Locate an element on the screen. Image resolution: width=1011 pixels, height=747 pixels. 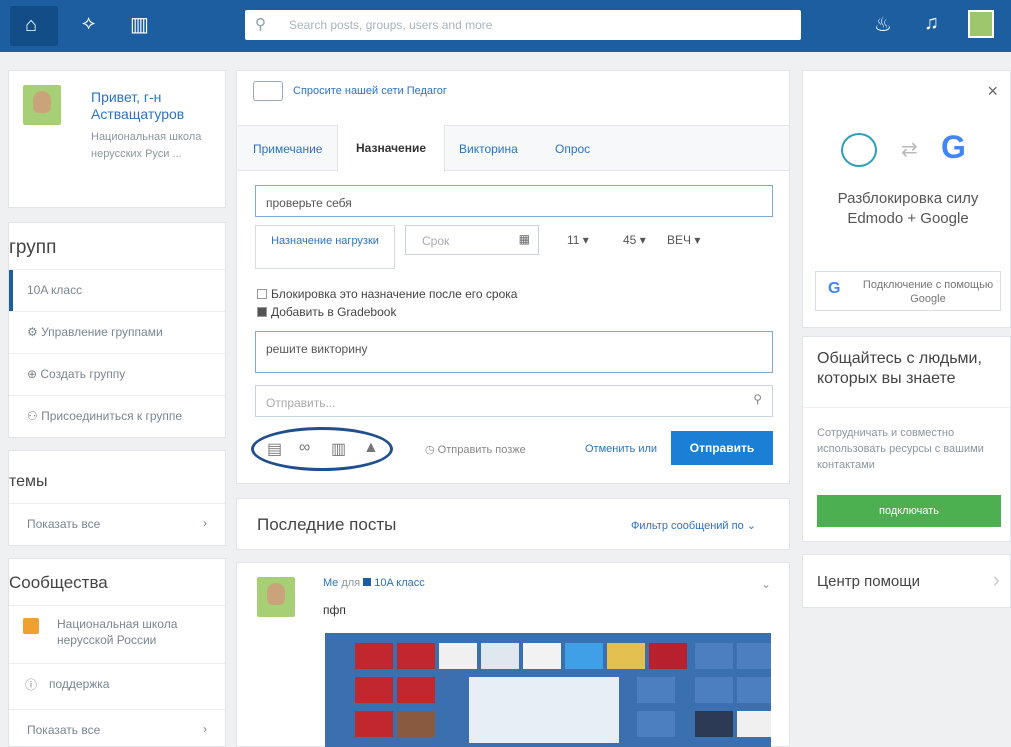
drive-icon: ▲ is located at coordinates (371, 448).